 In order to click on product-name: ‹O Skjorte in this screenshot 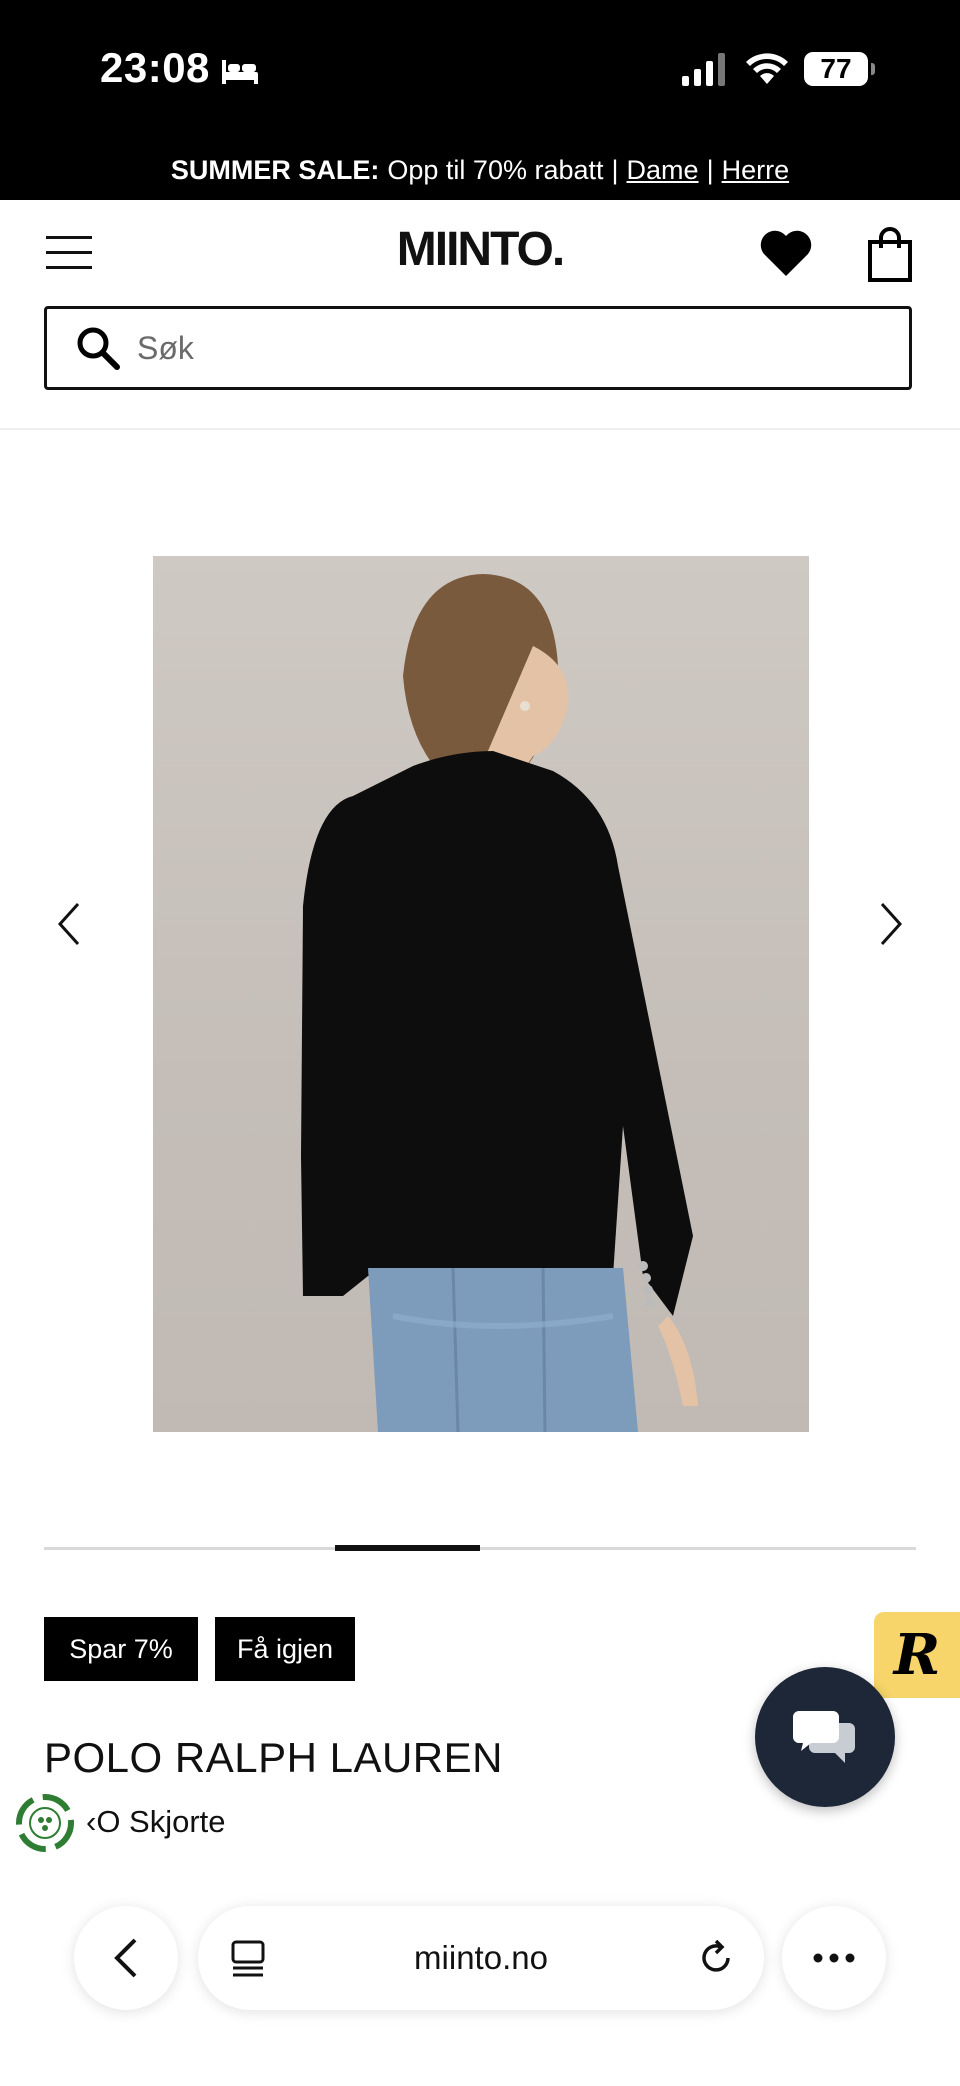, I will do `click(156, 1821)`.